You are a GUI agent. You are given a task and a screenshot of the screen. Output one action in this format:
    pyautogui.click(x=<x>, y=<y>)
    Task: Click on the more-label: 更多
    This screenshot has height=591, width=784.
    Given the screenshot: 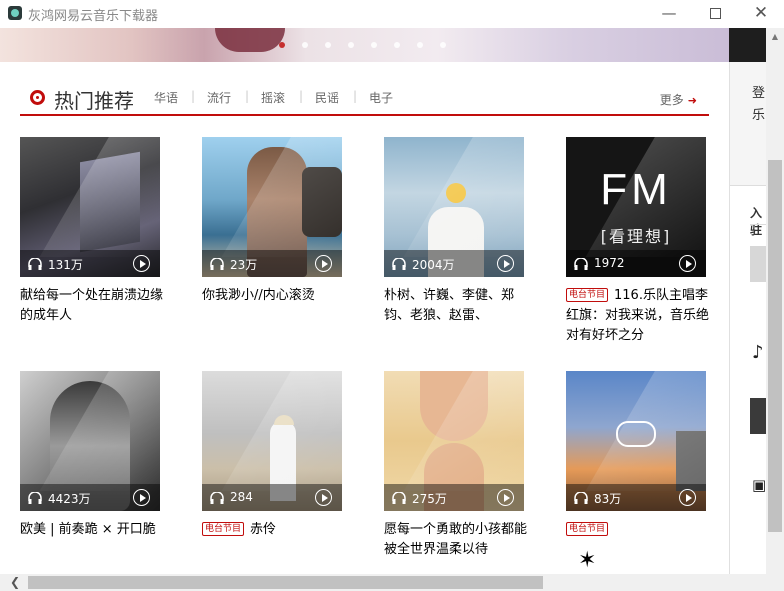 What is the action you would take?
    pyautogui.click(x=671, y=100)
    